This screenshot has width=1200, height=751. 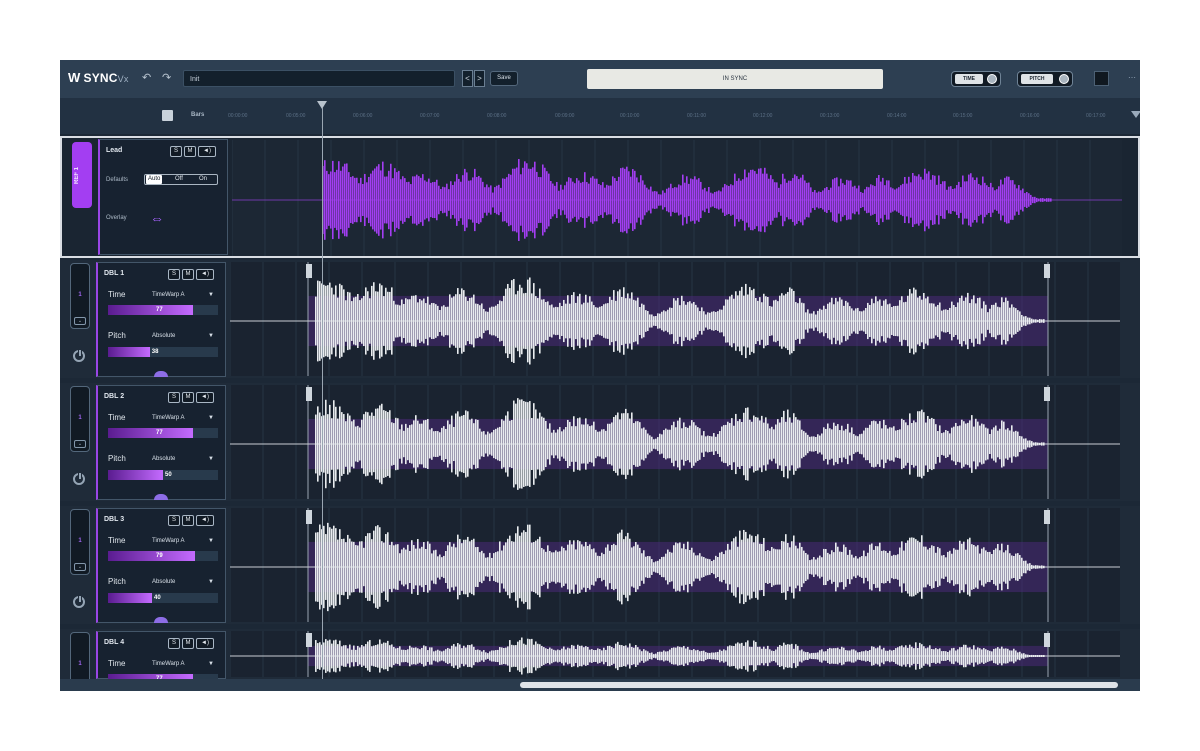 What do you see at coordinates (154, 179) in the screenshot?
I see `seg-auto: Auto` at bounding box center [154, 179].